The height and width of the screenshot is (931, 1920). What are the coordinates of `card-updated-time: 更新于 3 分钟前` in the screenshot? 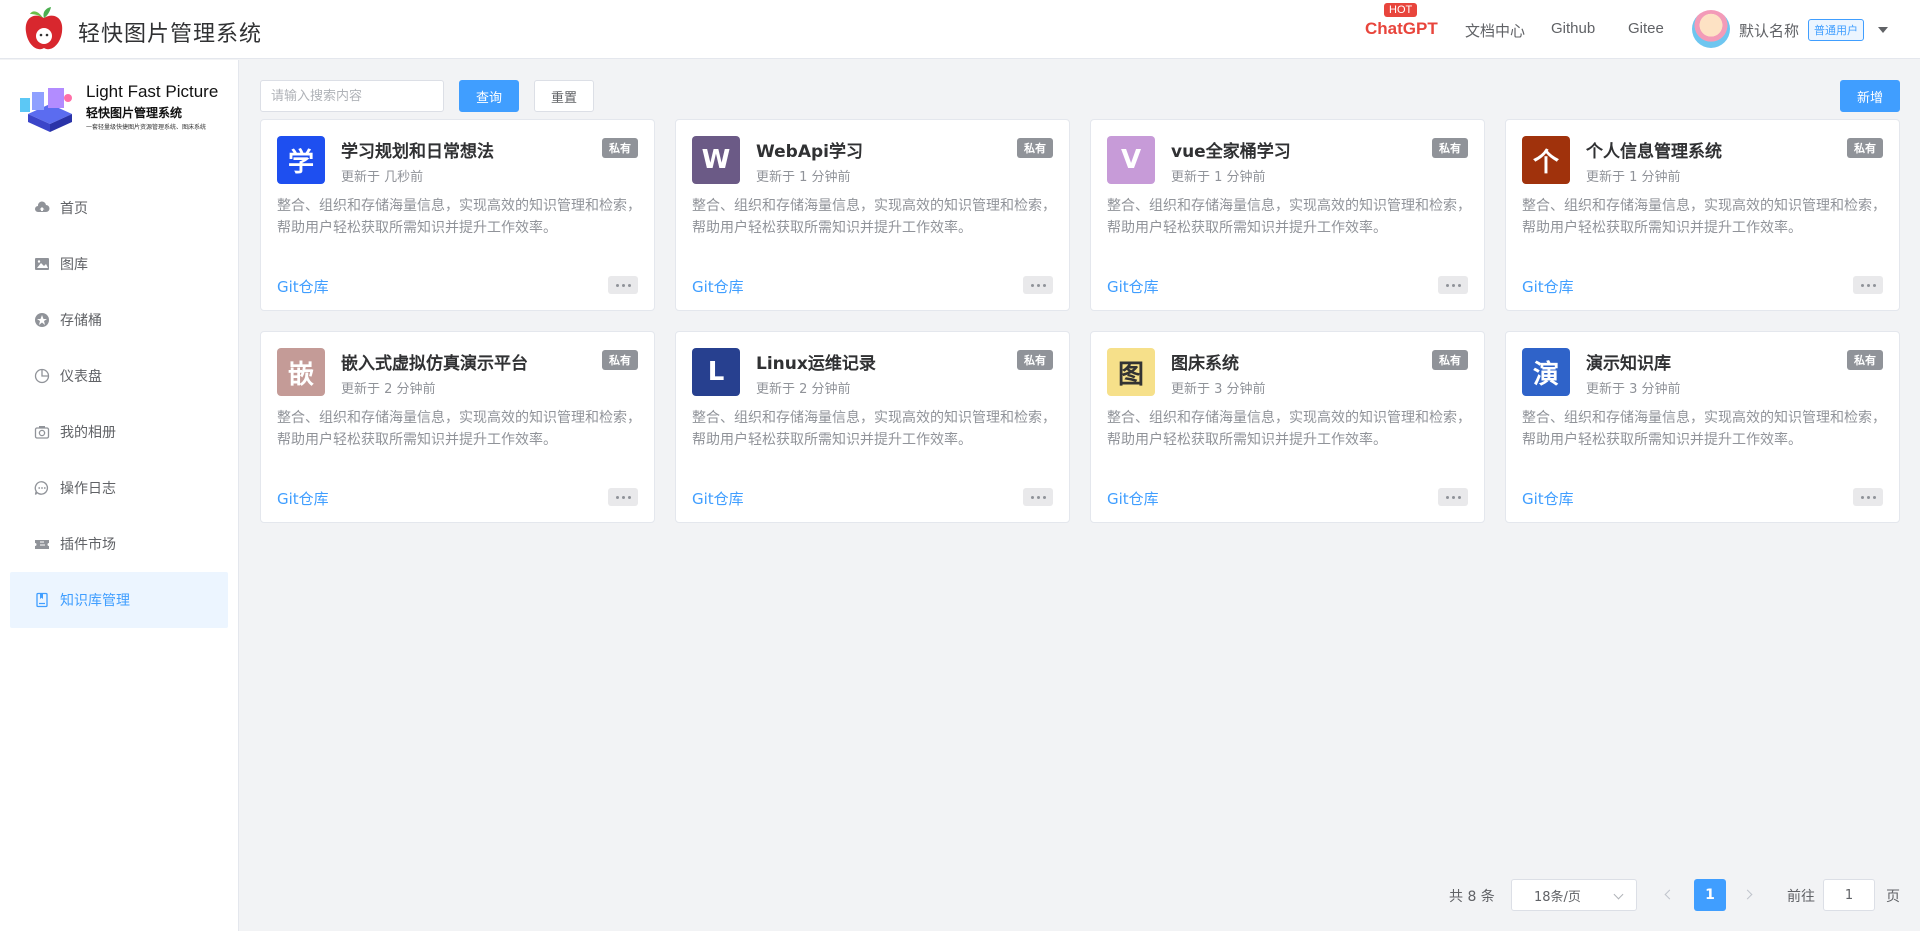 It's located at (1218, 389).